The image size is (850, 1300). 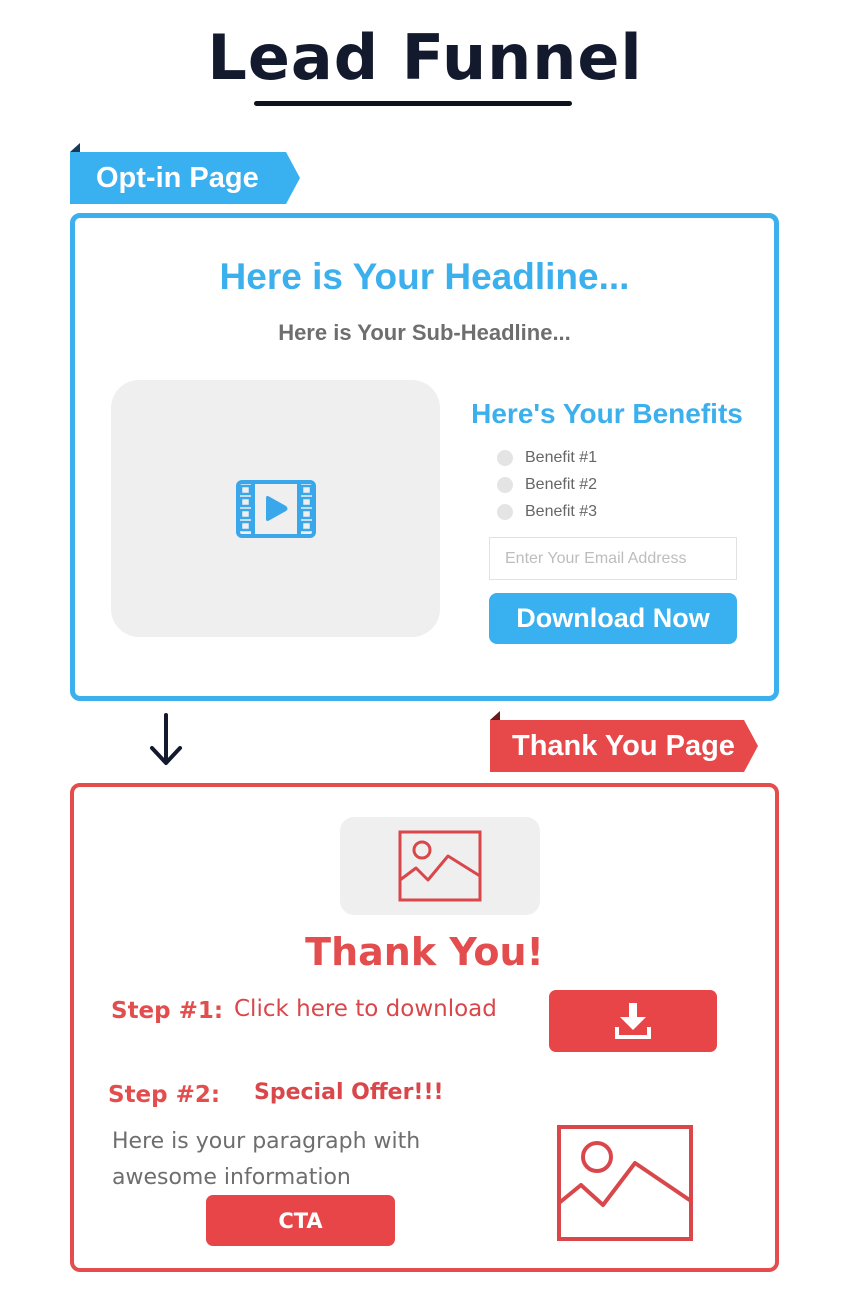 I want to click on page-title: Lead Funnel, so click(x=425, y=57).